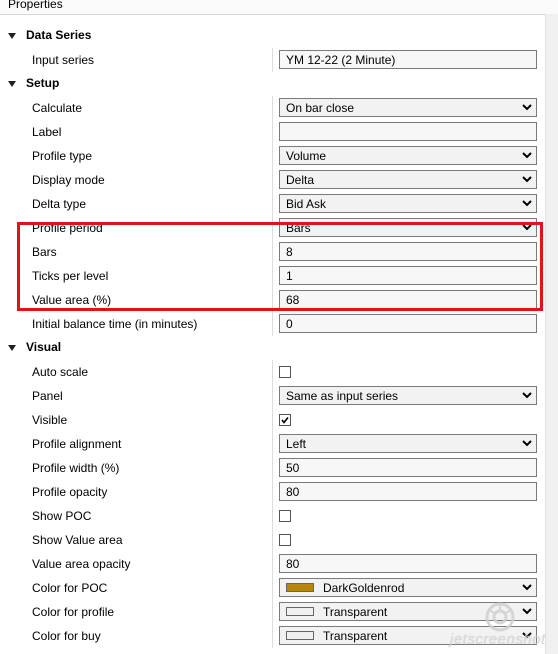  What do you see at coordinates (498, 639) in the screenshot?
I see `watermark-text: jetscreenshot` at bounding box center [498, 639].